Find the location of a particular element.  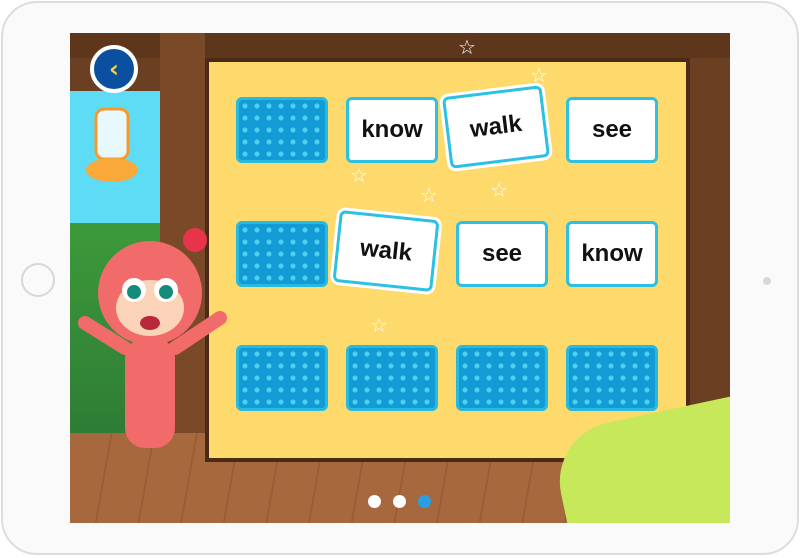

lantern-icon is located at coordinates (112, 144).